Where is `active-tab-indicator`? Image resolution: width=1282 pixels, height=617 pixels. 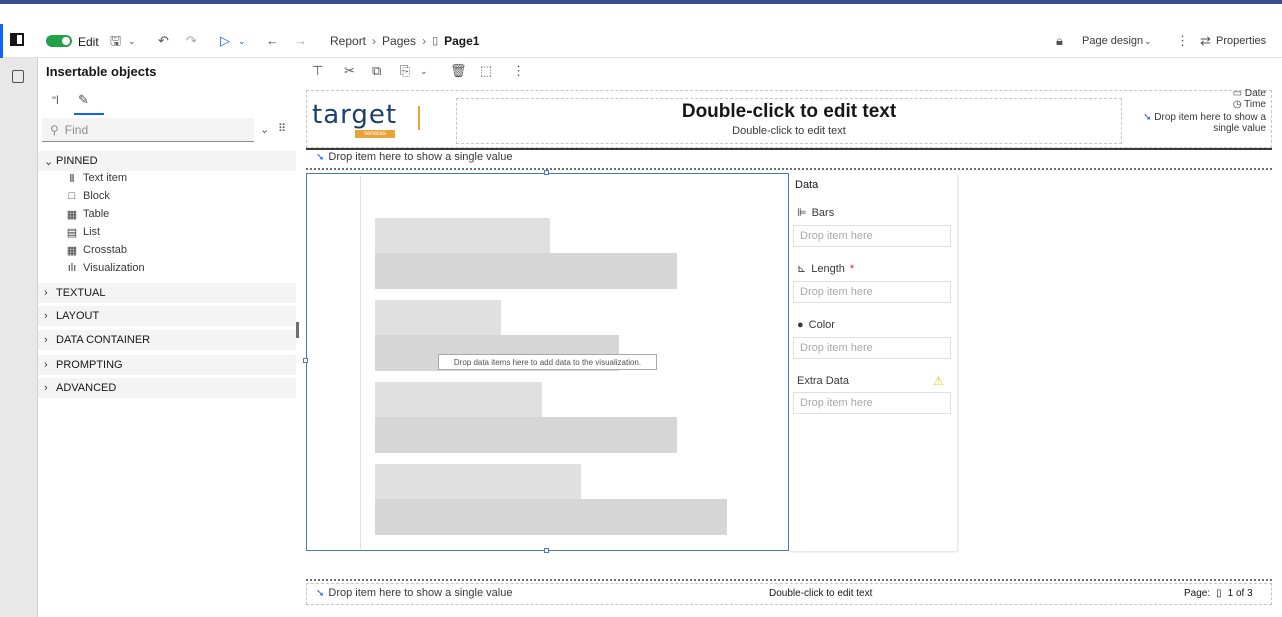 active-tab-indicator is located at coordinates (89, 114).